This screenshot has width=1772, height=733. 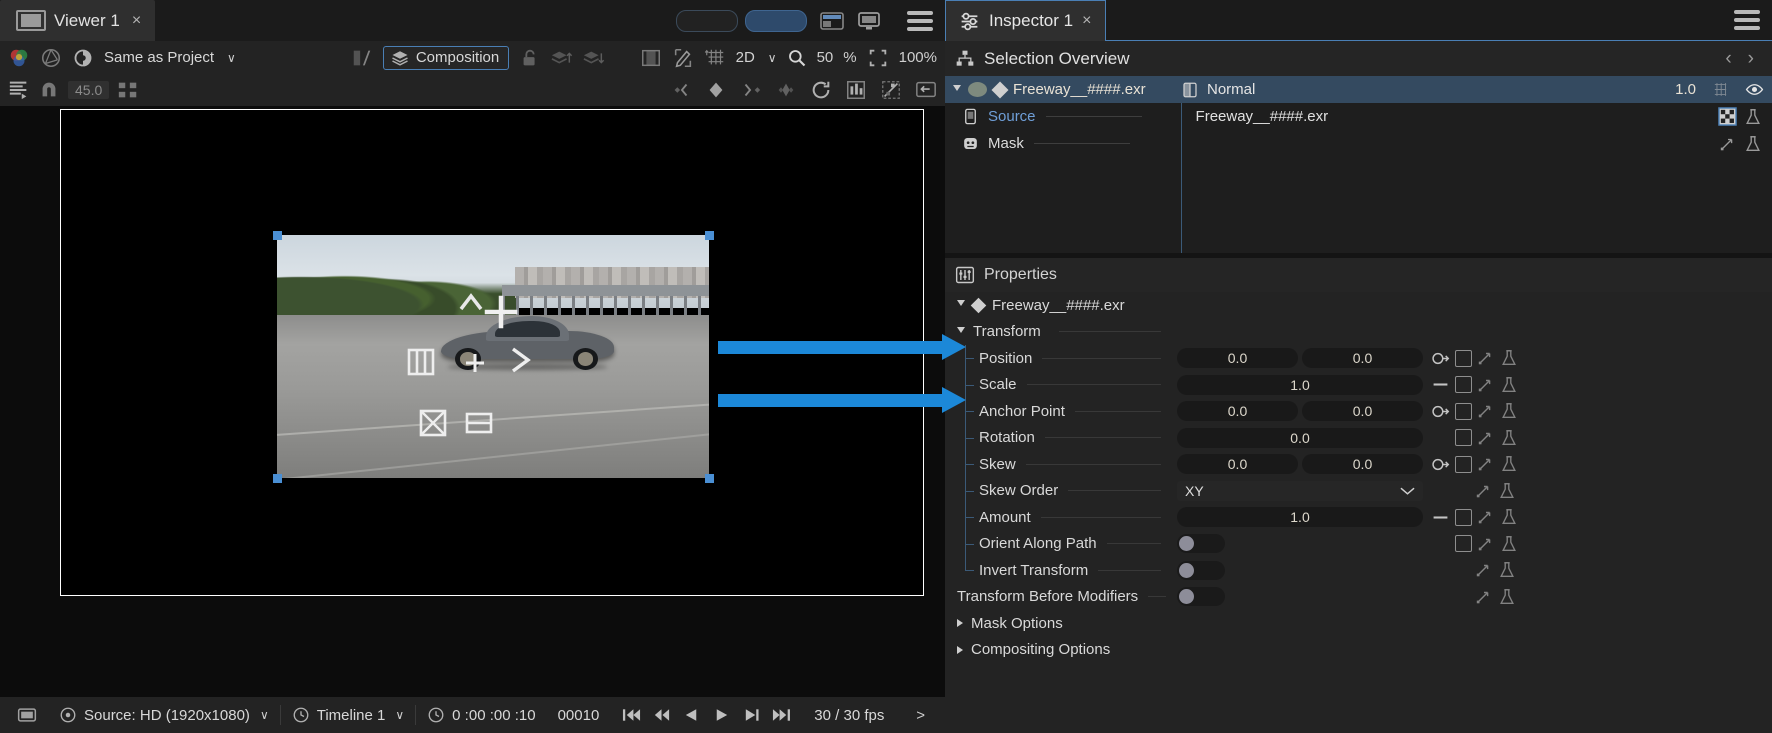 What do you see at coordinates (926, 90) in the screenshot?
I see `collapse-panel-icon` at bounding box center [926, 90].